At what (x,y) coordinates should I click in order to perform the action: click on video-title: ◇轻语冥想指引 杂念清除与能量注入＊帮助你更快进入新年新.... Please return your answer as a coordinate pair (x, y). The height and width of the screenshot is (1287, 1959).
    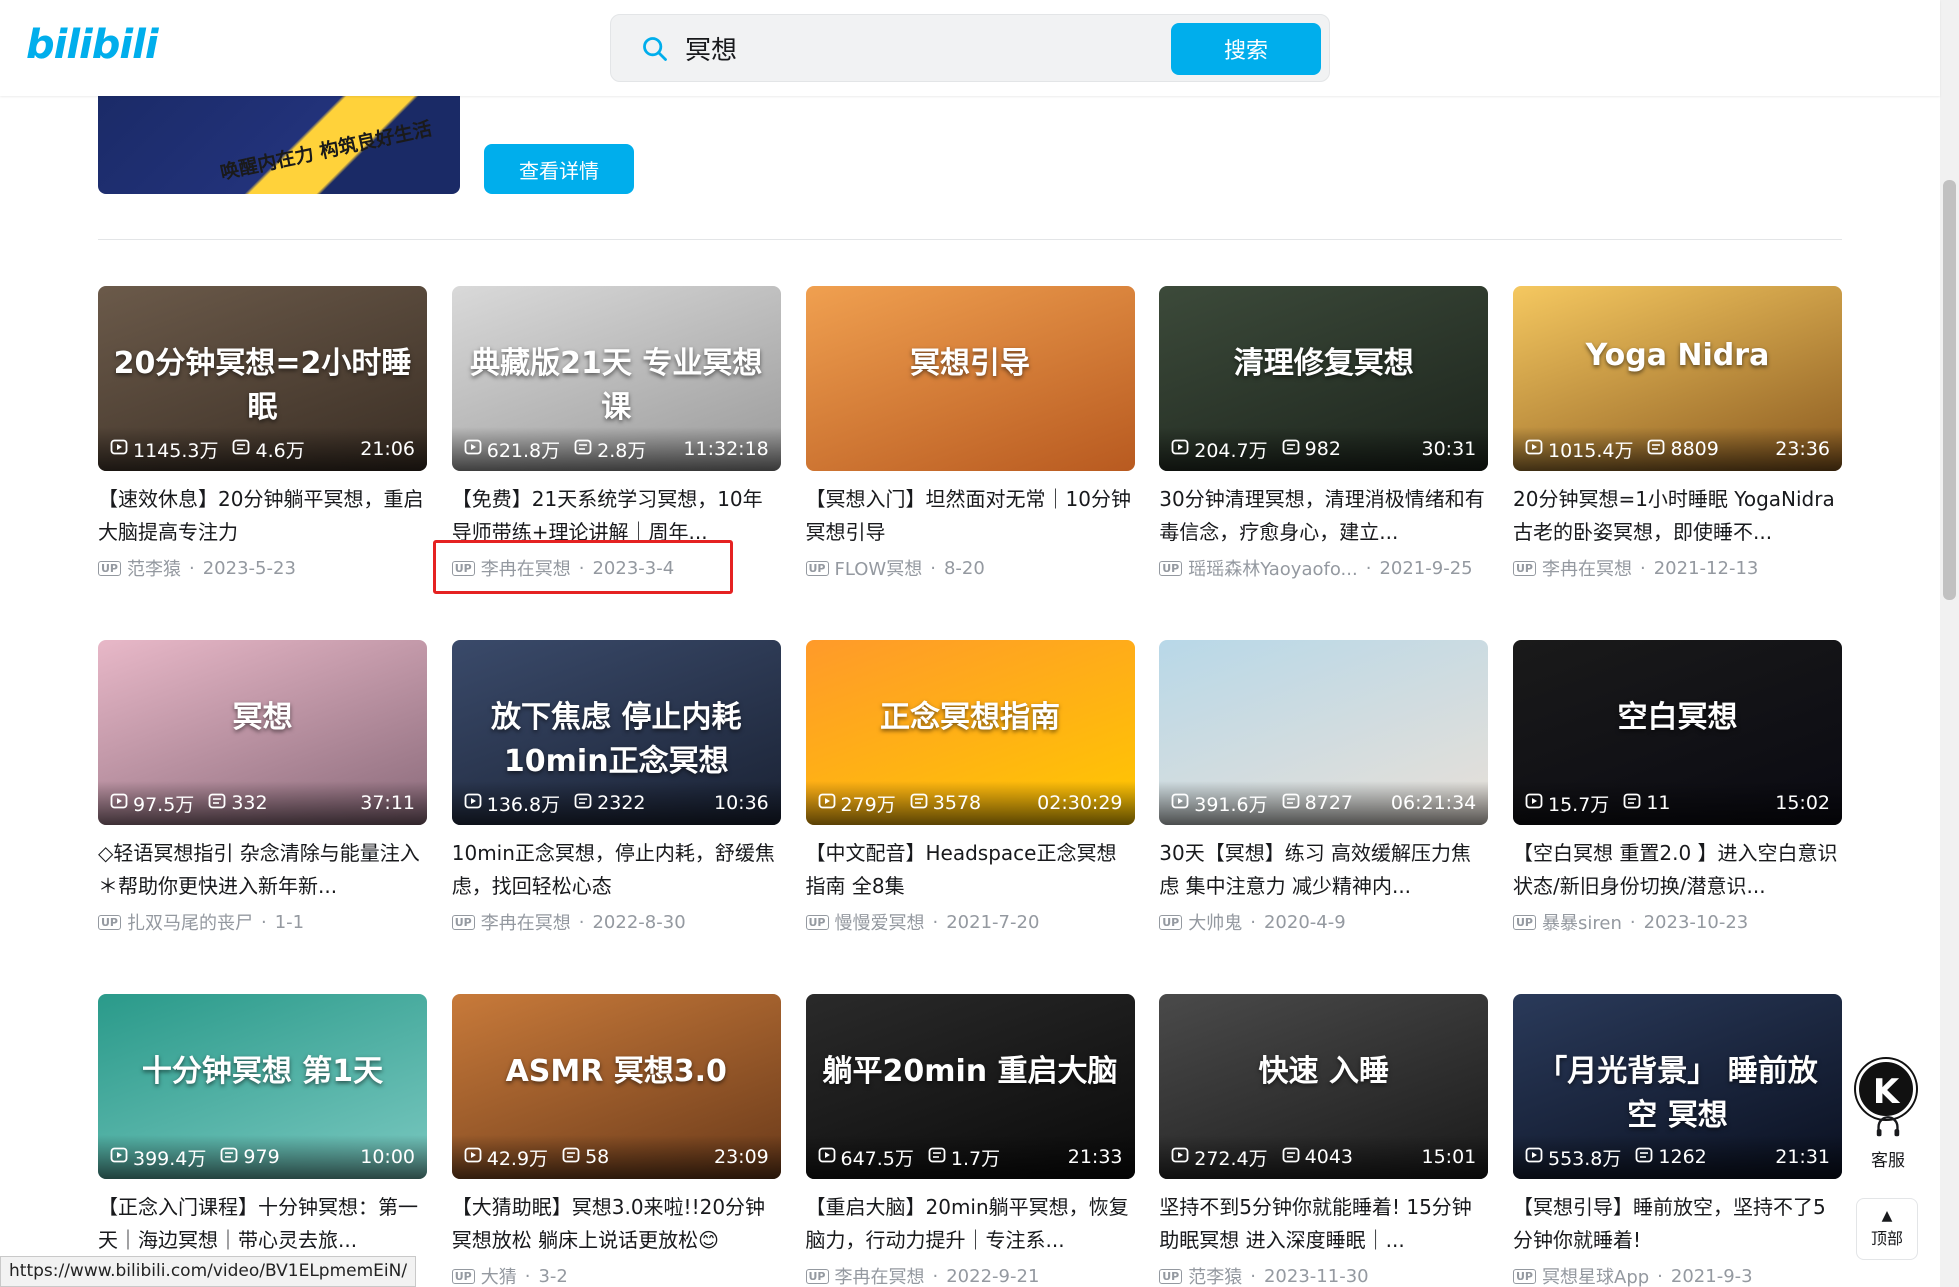
    Looking at the image, I should click on (262, 870).